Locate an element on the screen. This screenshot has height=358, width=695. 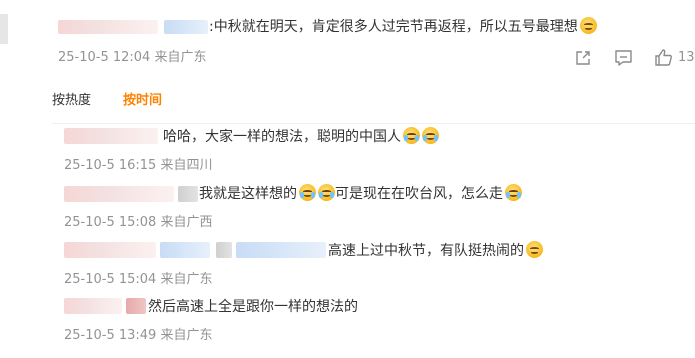
reply-timestamp: 25-10-5 15:04 is located at coordinates (110, 279).